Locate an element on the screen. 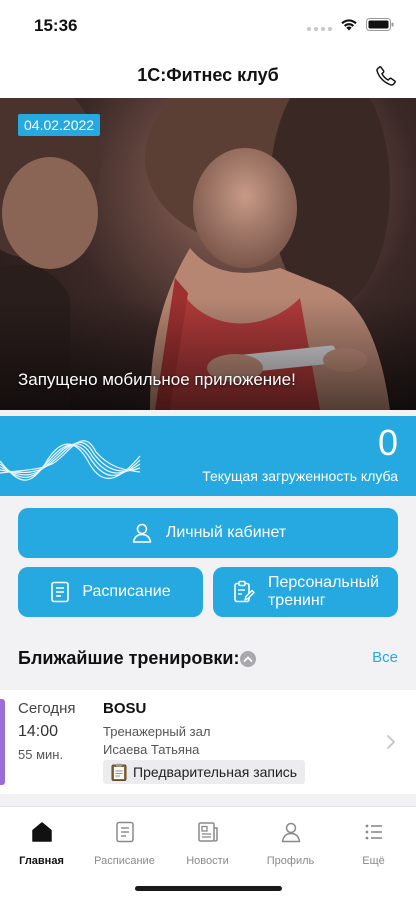  home-icon is located at coordinates (41, 832).